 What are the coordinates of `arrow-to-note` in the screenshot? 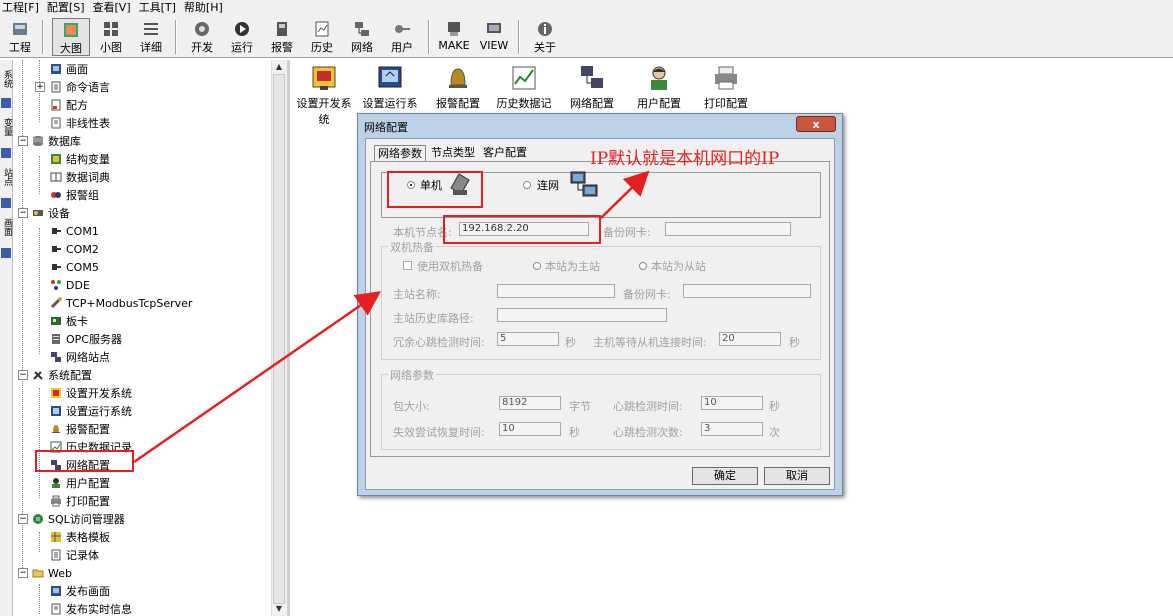 It's located at (625, 194).